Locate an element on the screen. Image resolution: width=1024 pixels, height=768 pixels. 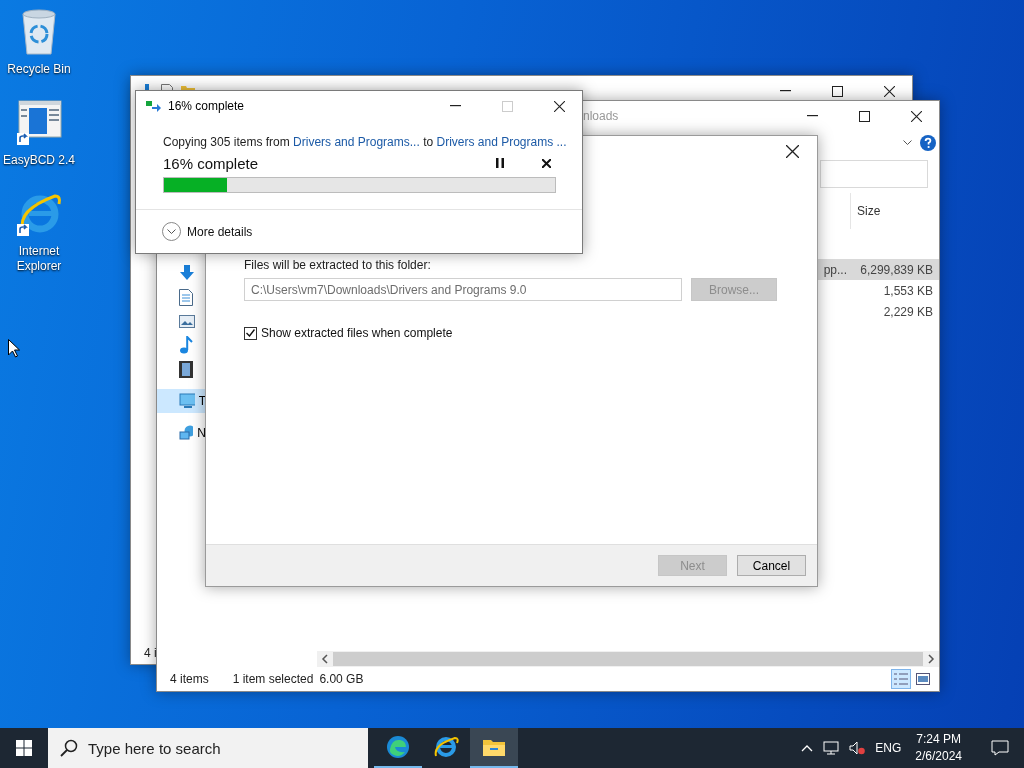
desktop-icon-label: EasyBCD 2.4 is located at coordinates (39, 160).